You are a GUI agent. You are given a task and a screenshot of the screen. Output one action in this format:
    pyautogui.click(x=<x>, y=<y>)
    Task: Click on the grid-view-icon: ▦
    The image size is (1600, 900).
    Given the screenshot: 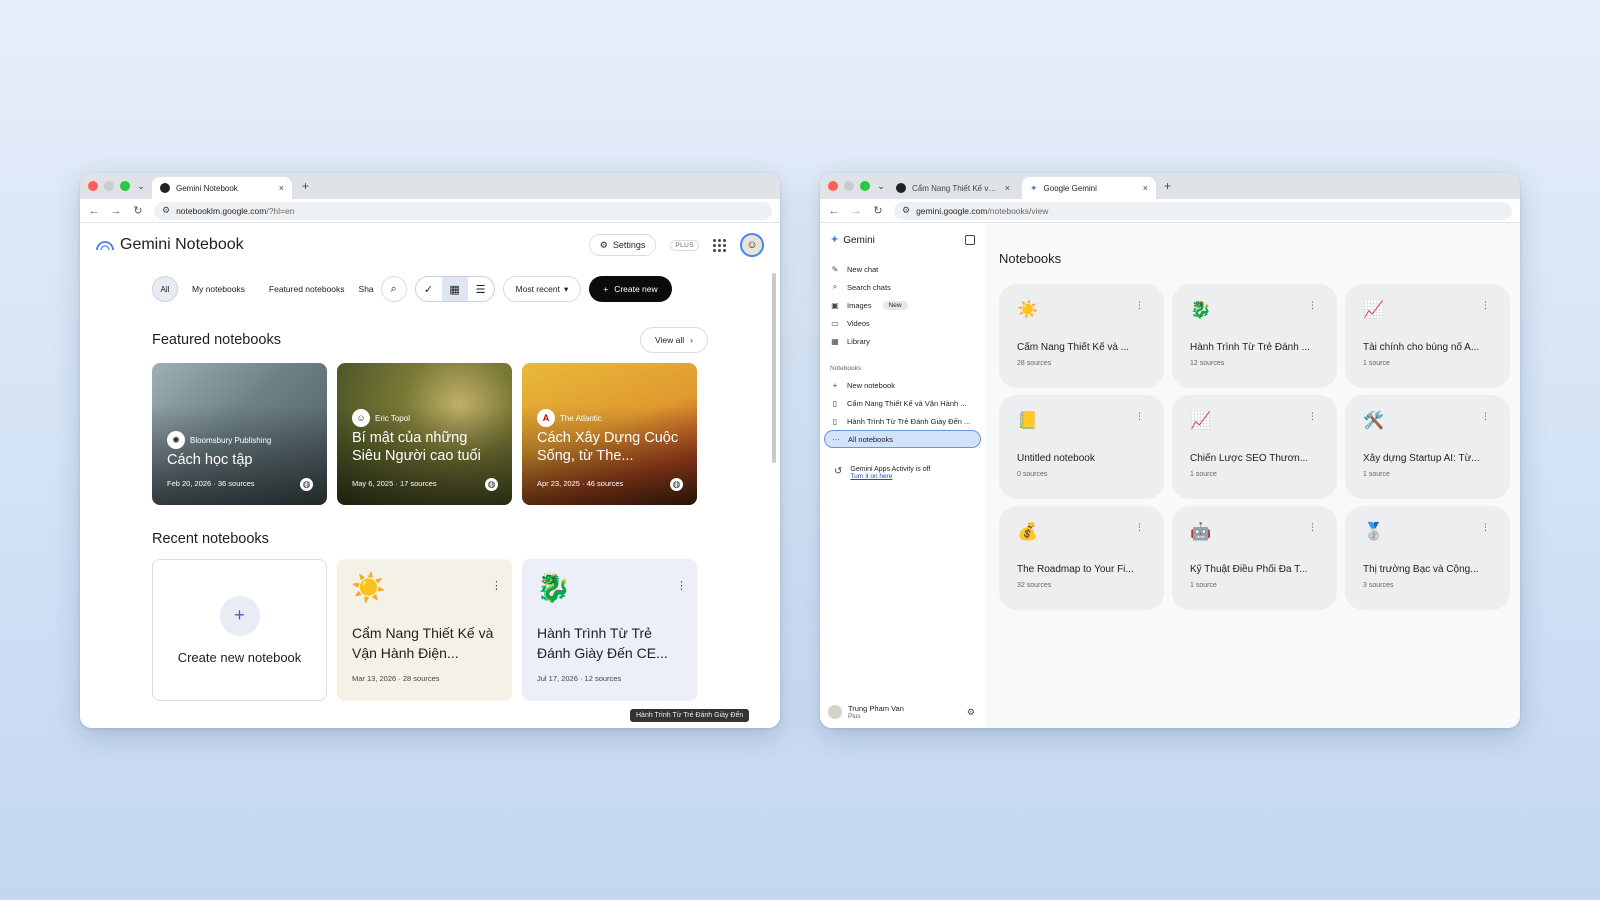 What is the action you would take?
    pyautogui.click(x=454, y=289)
    